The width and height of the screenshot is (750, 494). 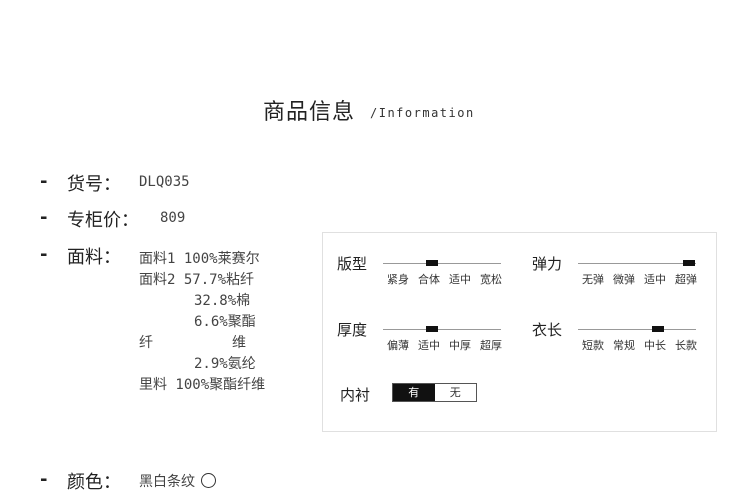 I want to click on thickness-scale: 偏薄 适中 中厚 超厚, so click(x=442, y=337).